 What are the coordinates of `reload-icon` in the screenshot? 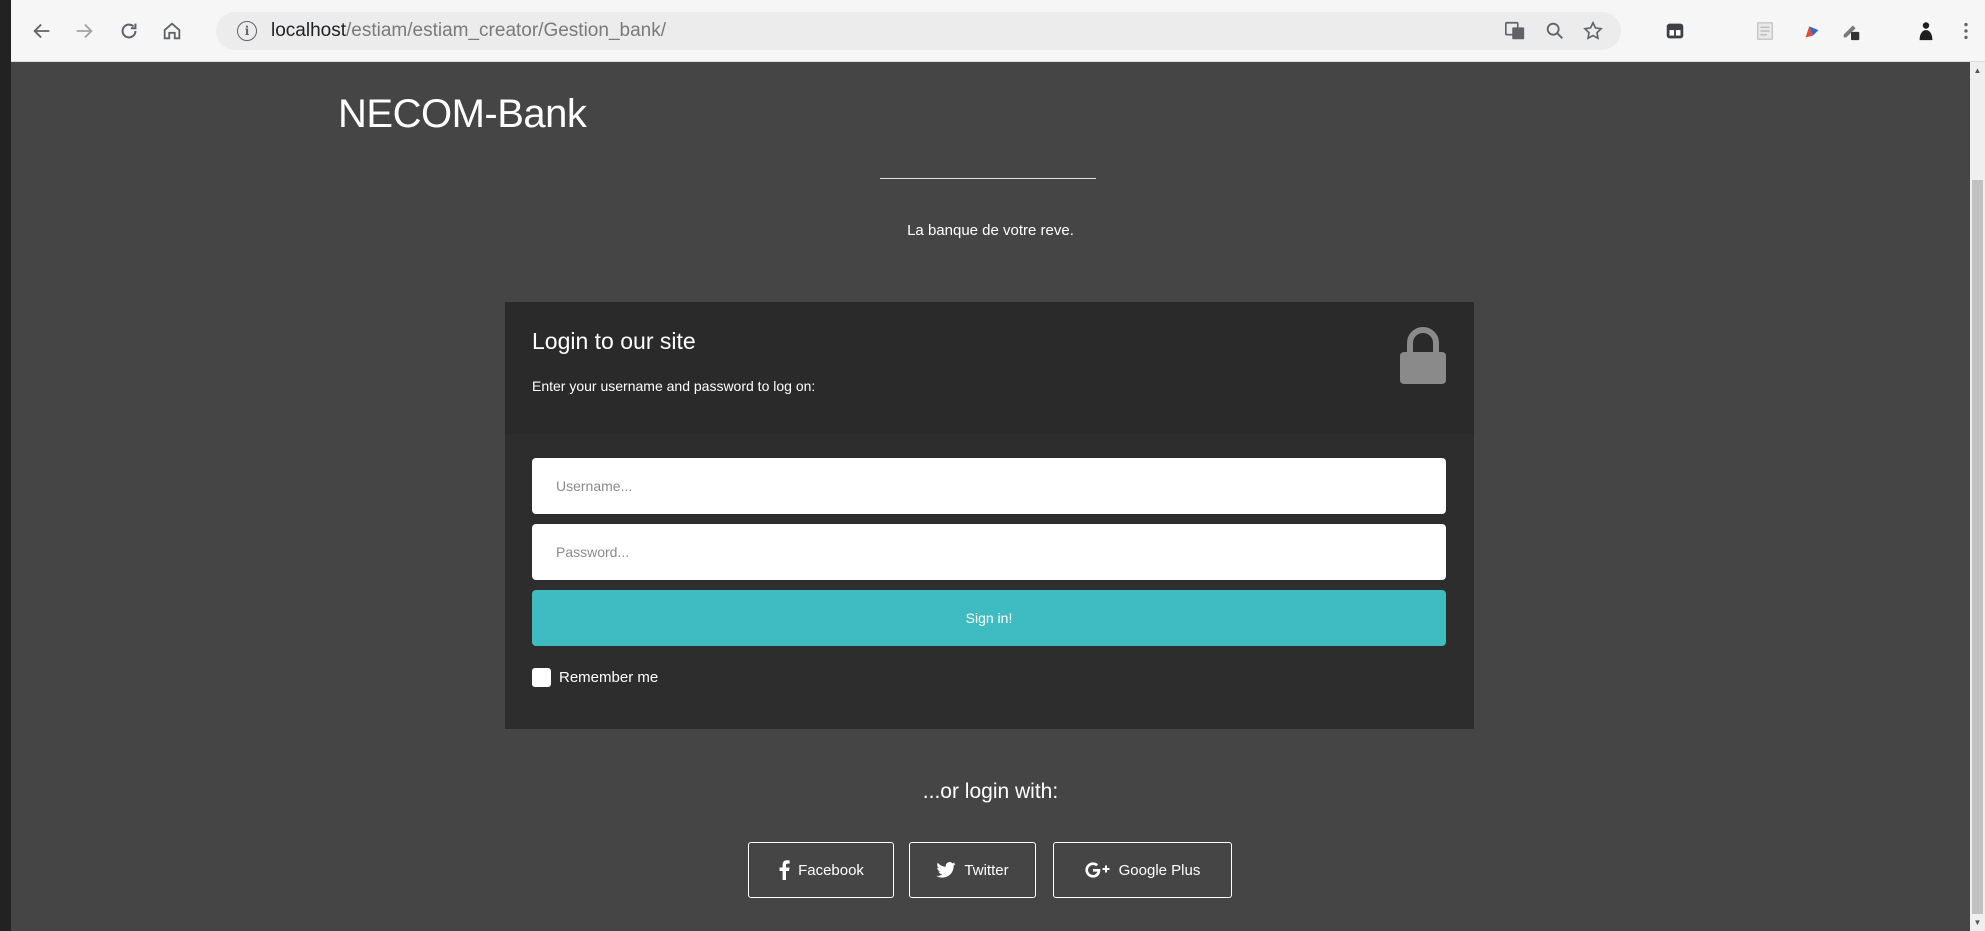 It's located at (129, 31).